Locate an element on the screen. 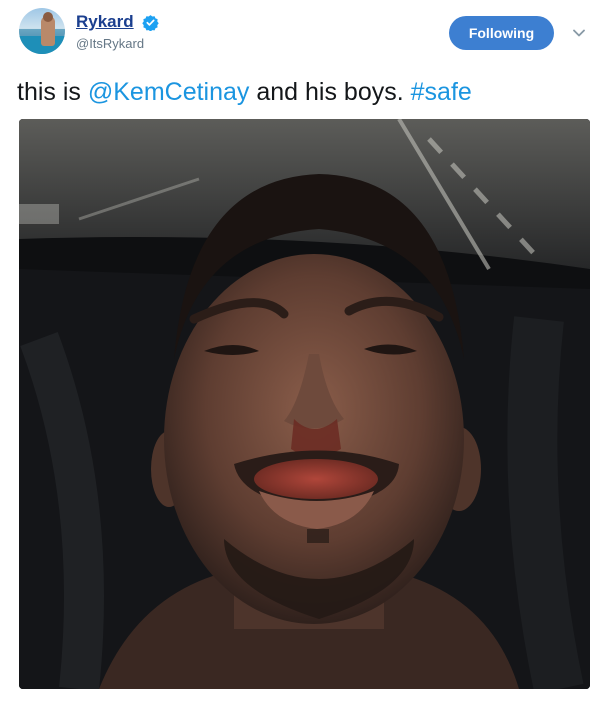 The width and height of the screenshot is (597, 702). following-button: Following is located at coordinates (501, 33).